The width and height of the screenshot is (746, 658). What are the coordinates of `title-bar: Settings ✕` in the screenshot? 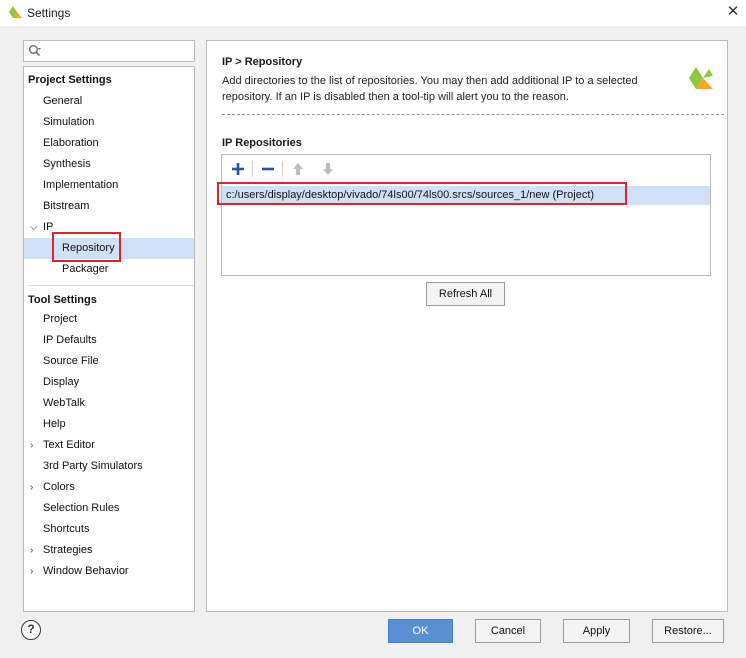 It's located at (373, 13).